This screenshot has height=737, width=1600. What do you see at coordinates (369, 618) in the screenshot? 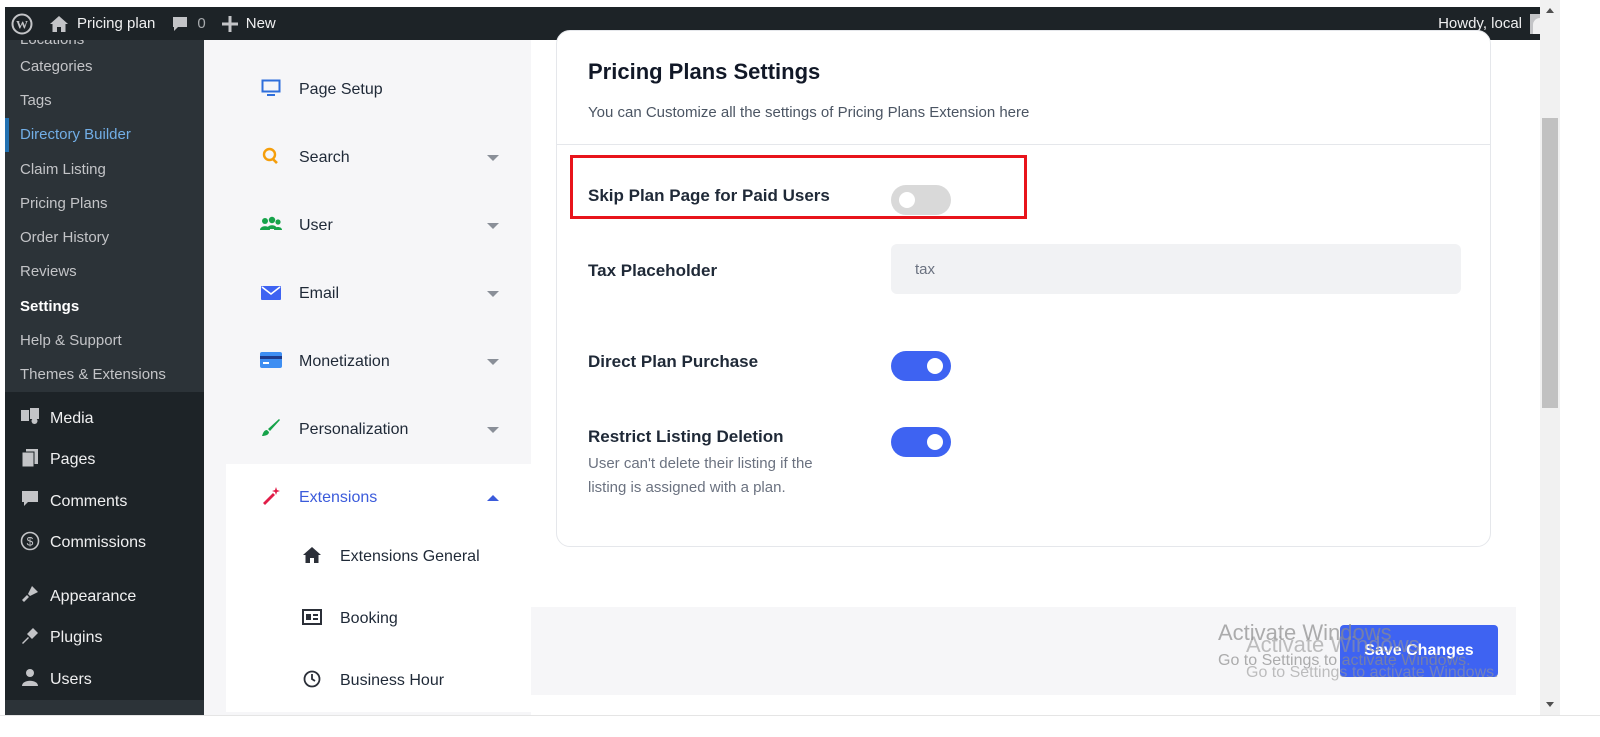
I see `subnav-label: Booking` at bounding box center [369, 618].